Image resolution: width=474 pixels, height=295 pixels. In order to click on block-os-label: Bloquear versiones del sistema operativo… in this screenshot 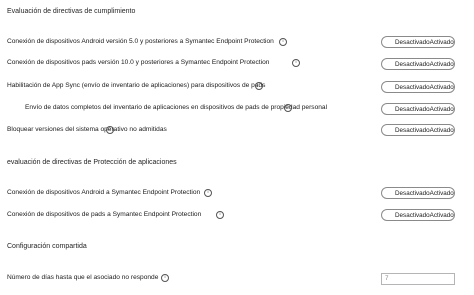, I will do `click(87, 129)`.